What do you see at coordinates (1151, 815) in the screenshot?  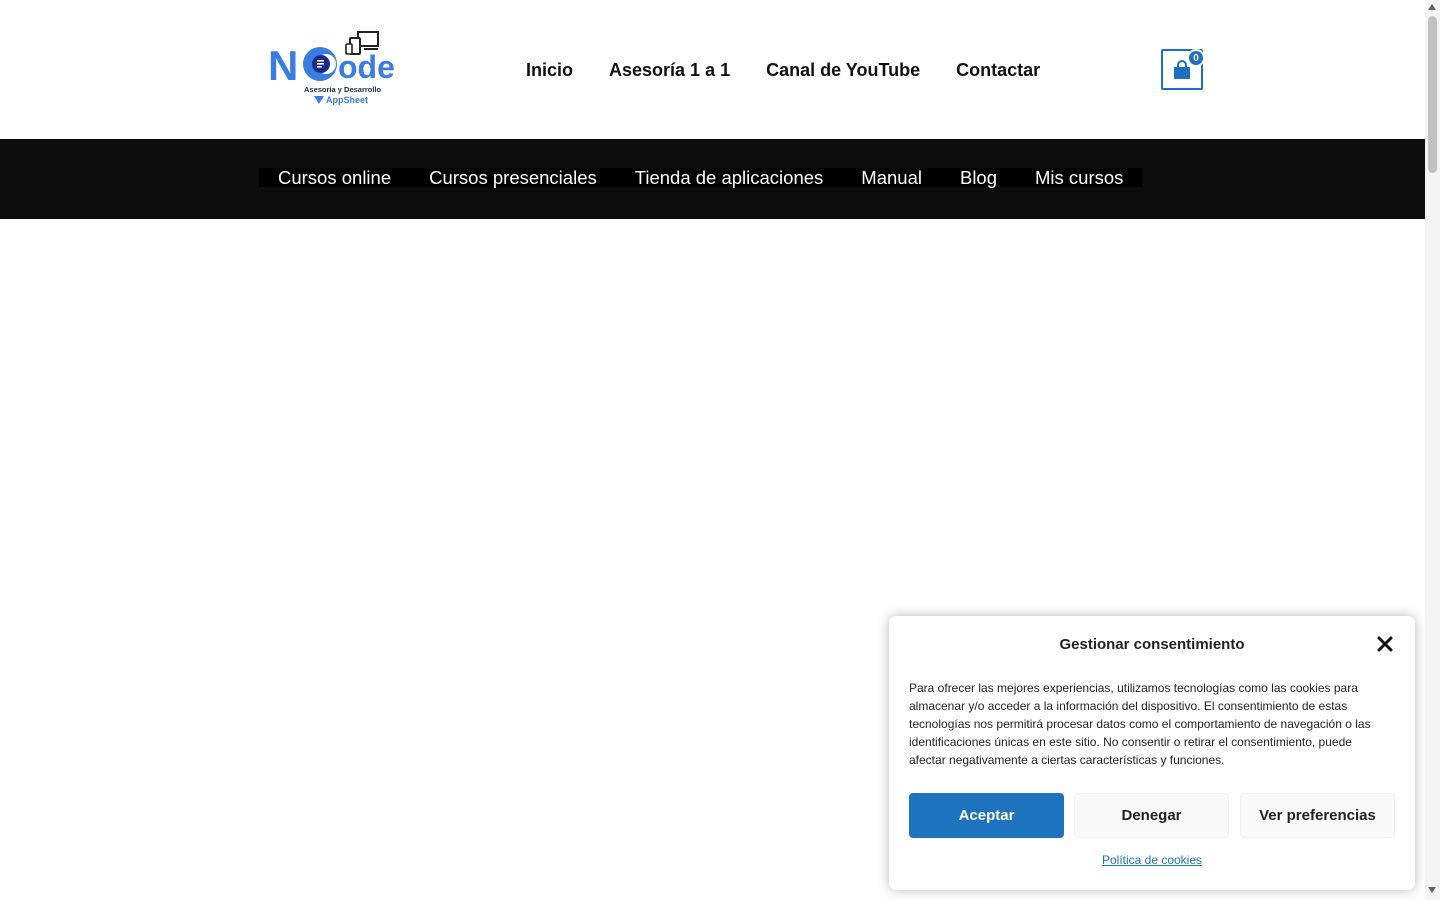 I see `deny-button: Denegar` at bounding box center [1151, 815].